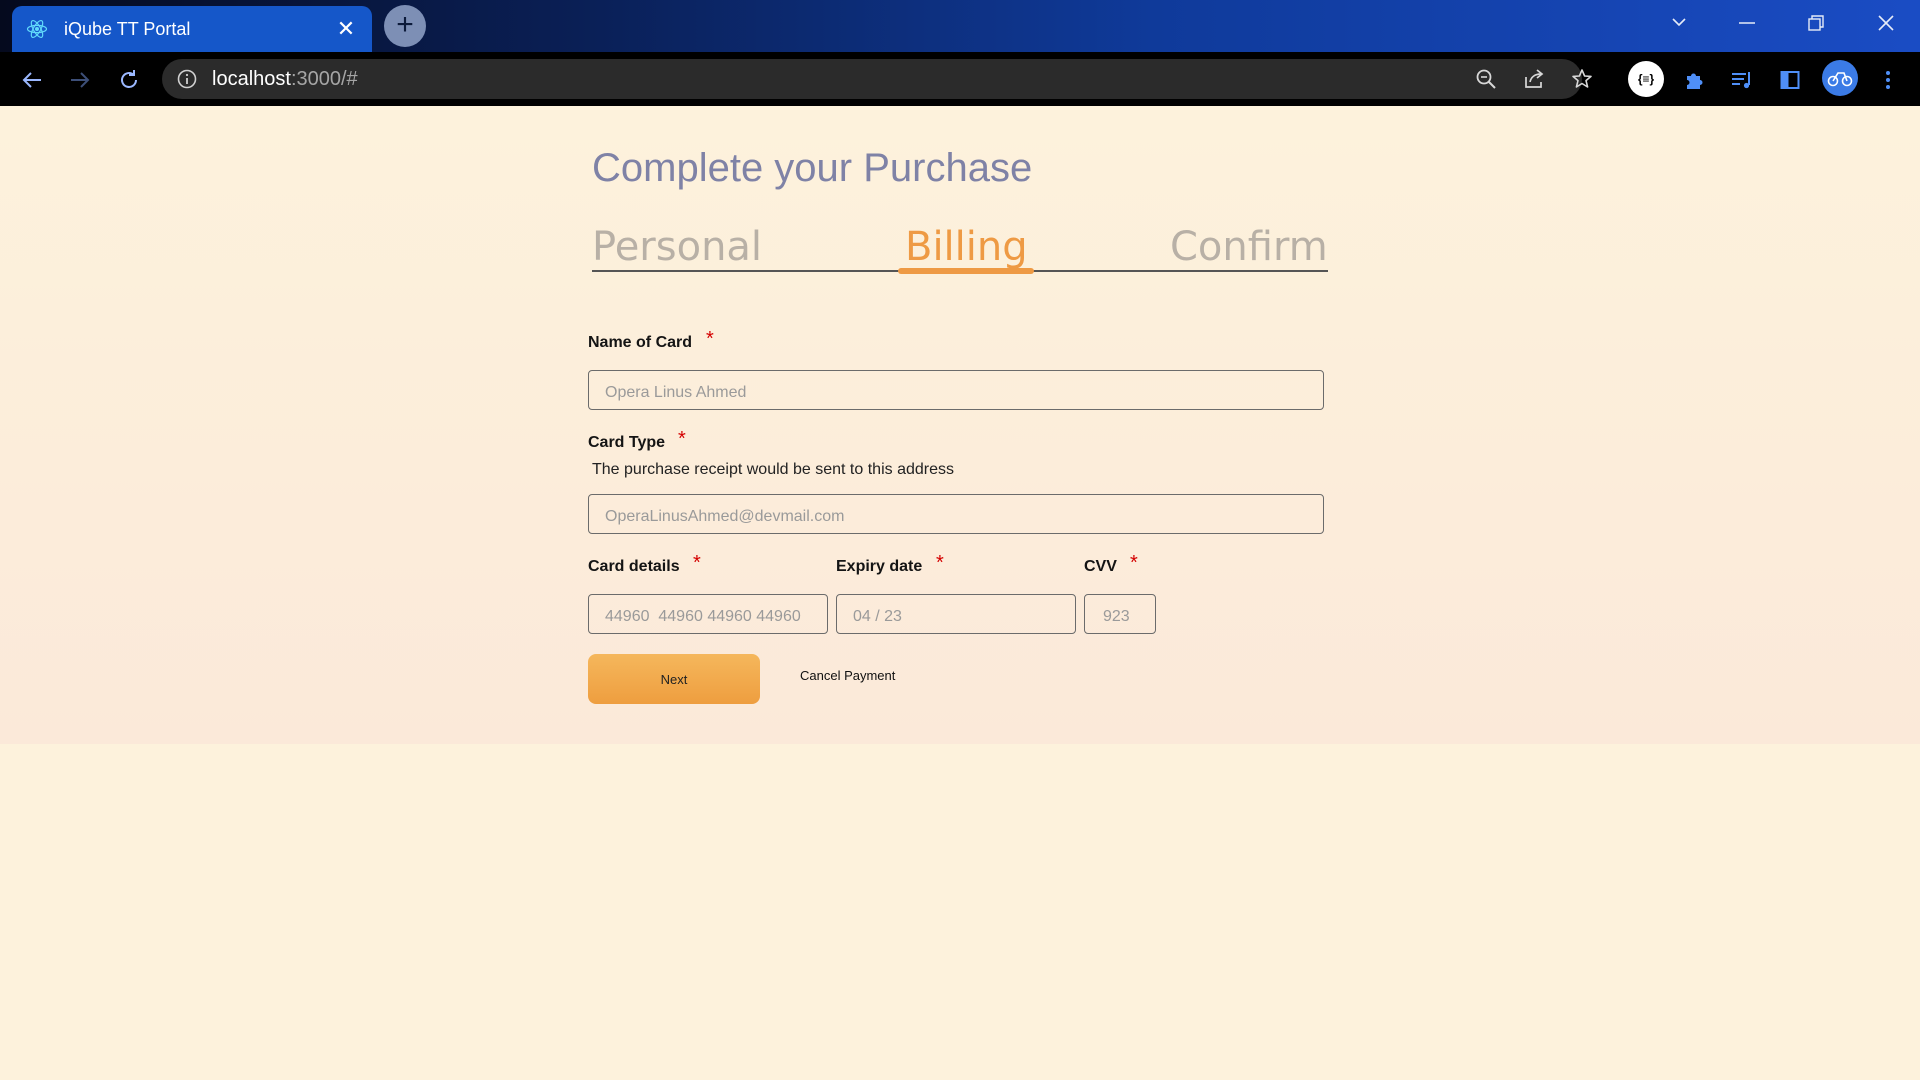  I want to click on forward-arrow-icon, so click(80, 80).